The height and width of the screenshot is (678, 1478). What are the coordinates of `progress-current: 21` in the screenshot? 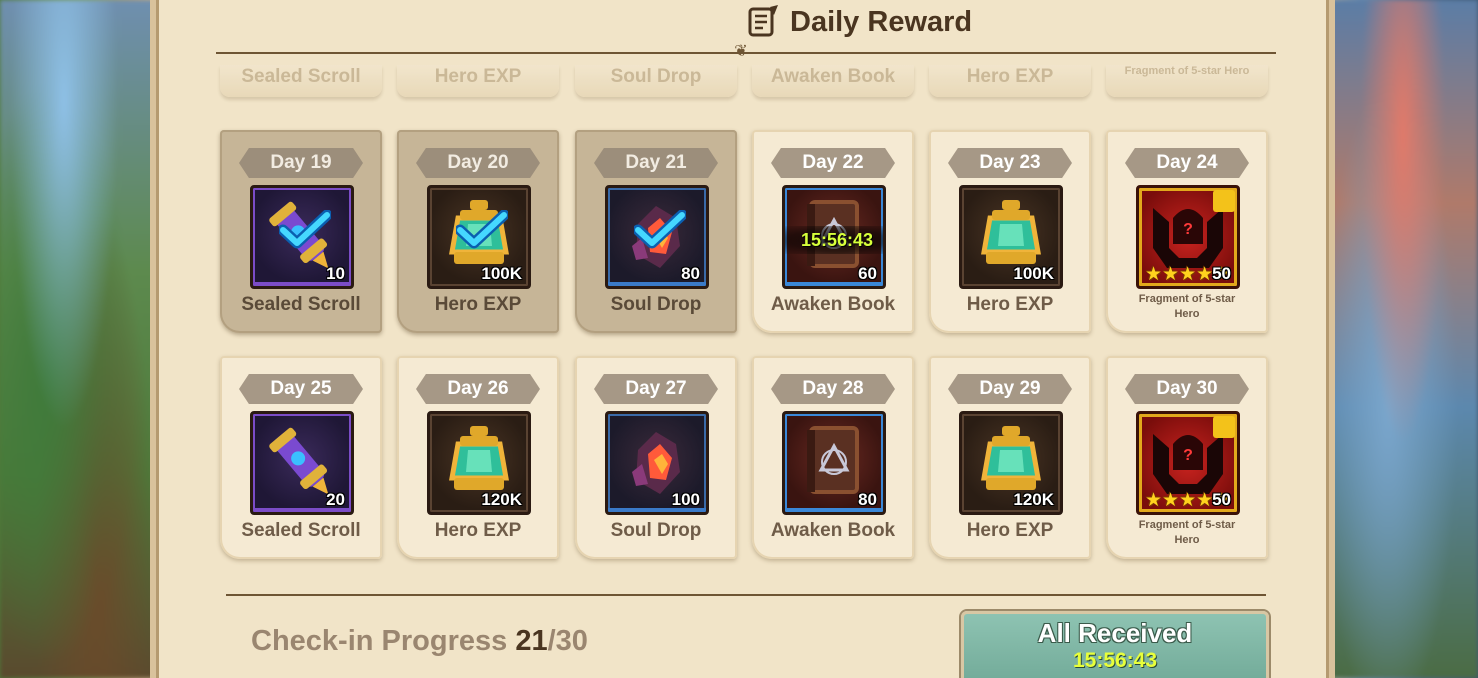 It's located at (531, 641).